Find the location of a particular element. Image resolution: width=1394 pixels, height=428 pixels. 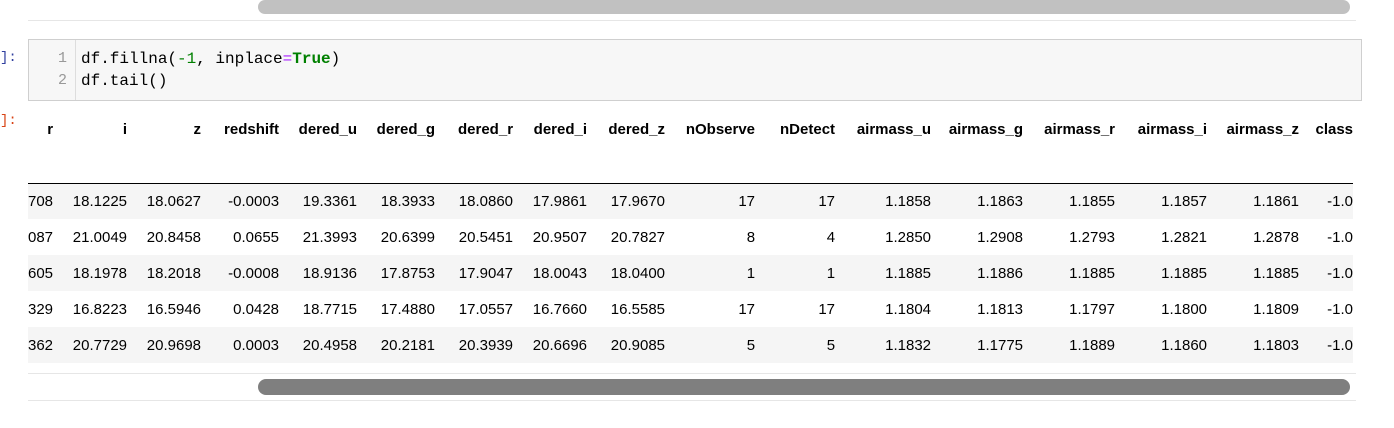

table-cell: 4 is located at coordinates (795, 237).